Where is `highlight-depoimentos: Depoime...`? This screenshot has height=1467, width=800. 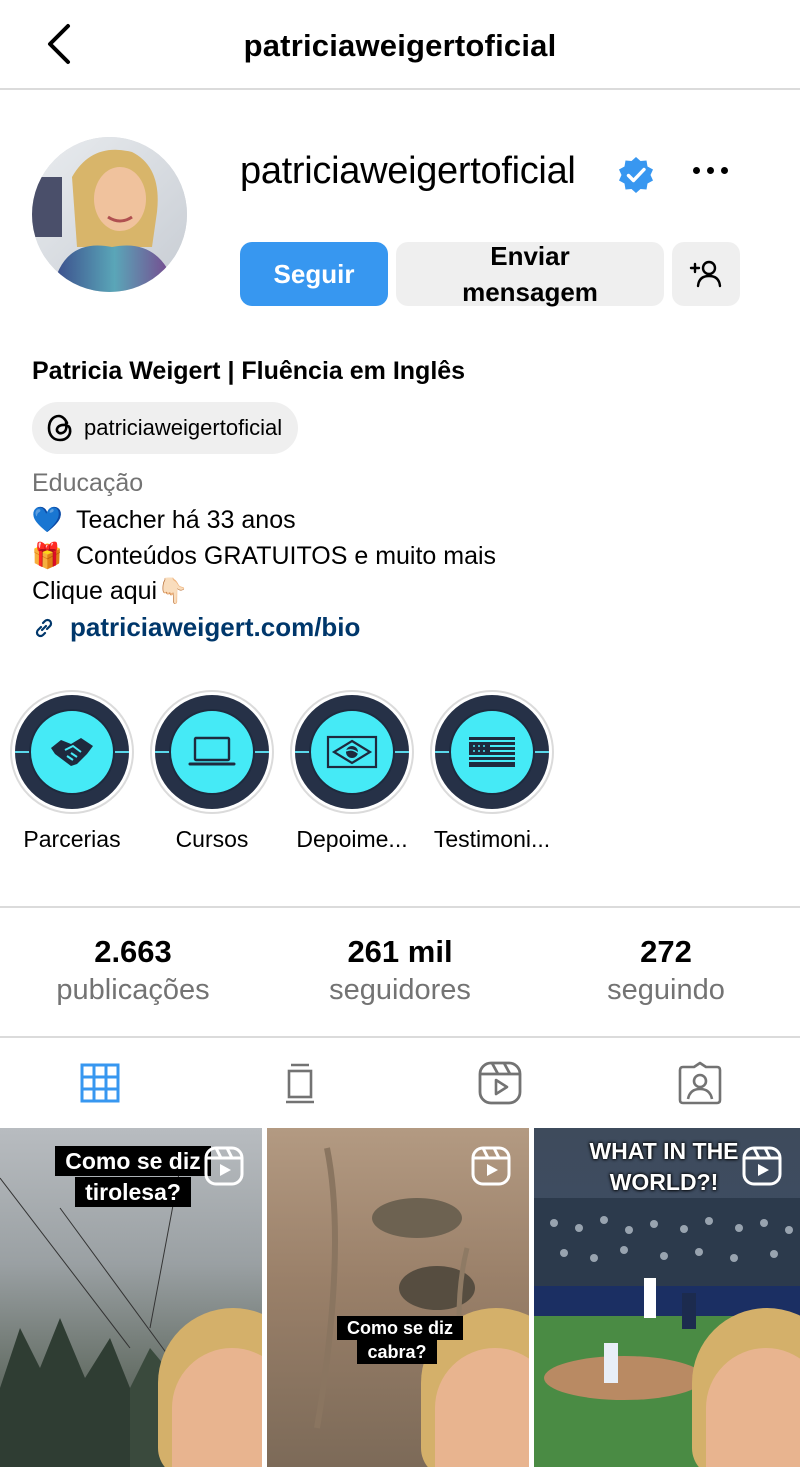
highlight-depoimentos: Depoime... is located at coordinates (352, 771).